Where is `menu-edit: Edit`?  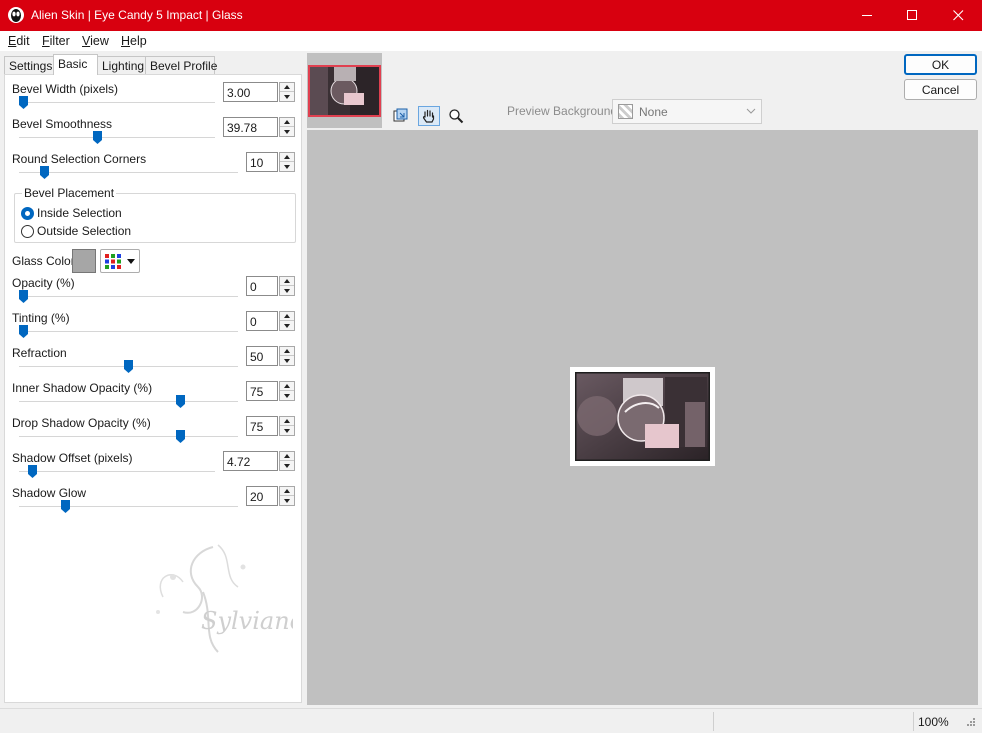
menu-edit: Edit is located at coordinates (19, 41).